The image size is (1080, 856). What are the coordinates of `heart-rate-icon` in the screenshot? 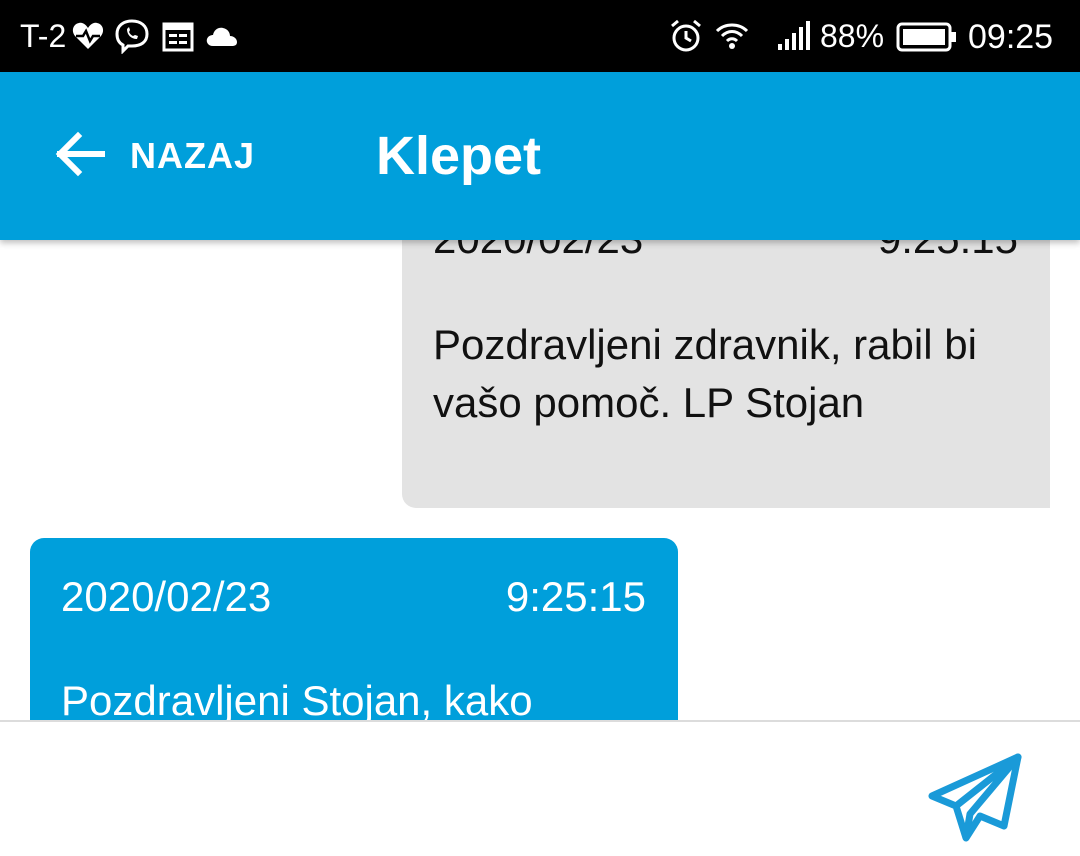 It's located at (88, 36).